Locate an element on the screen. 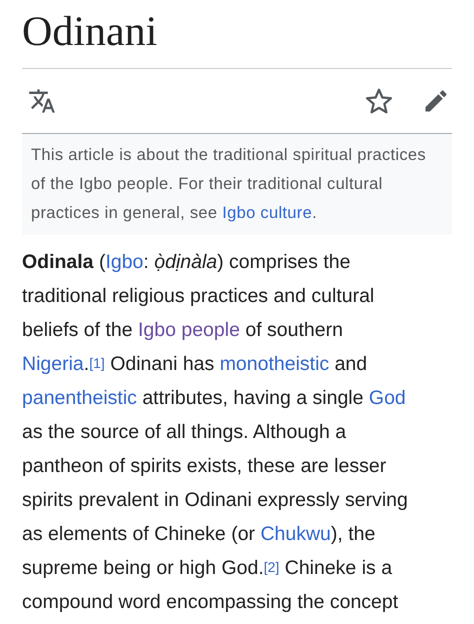  translate-icon is located at coordinates (42, 101).